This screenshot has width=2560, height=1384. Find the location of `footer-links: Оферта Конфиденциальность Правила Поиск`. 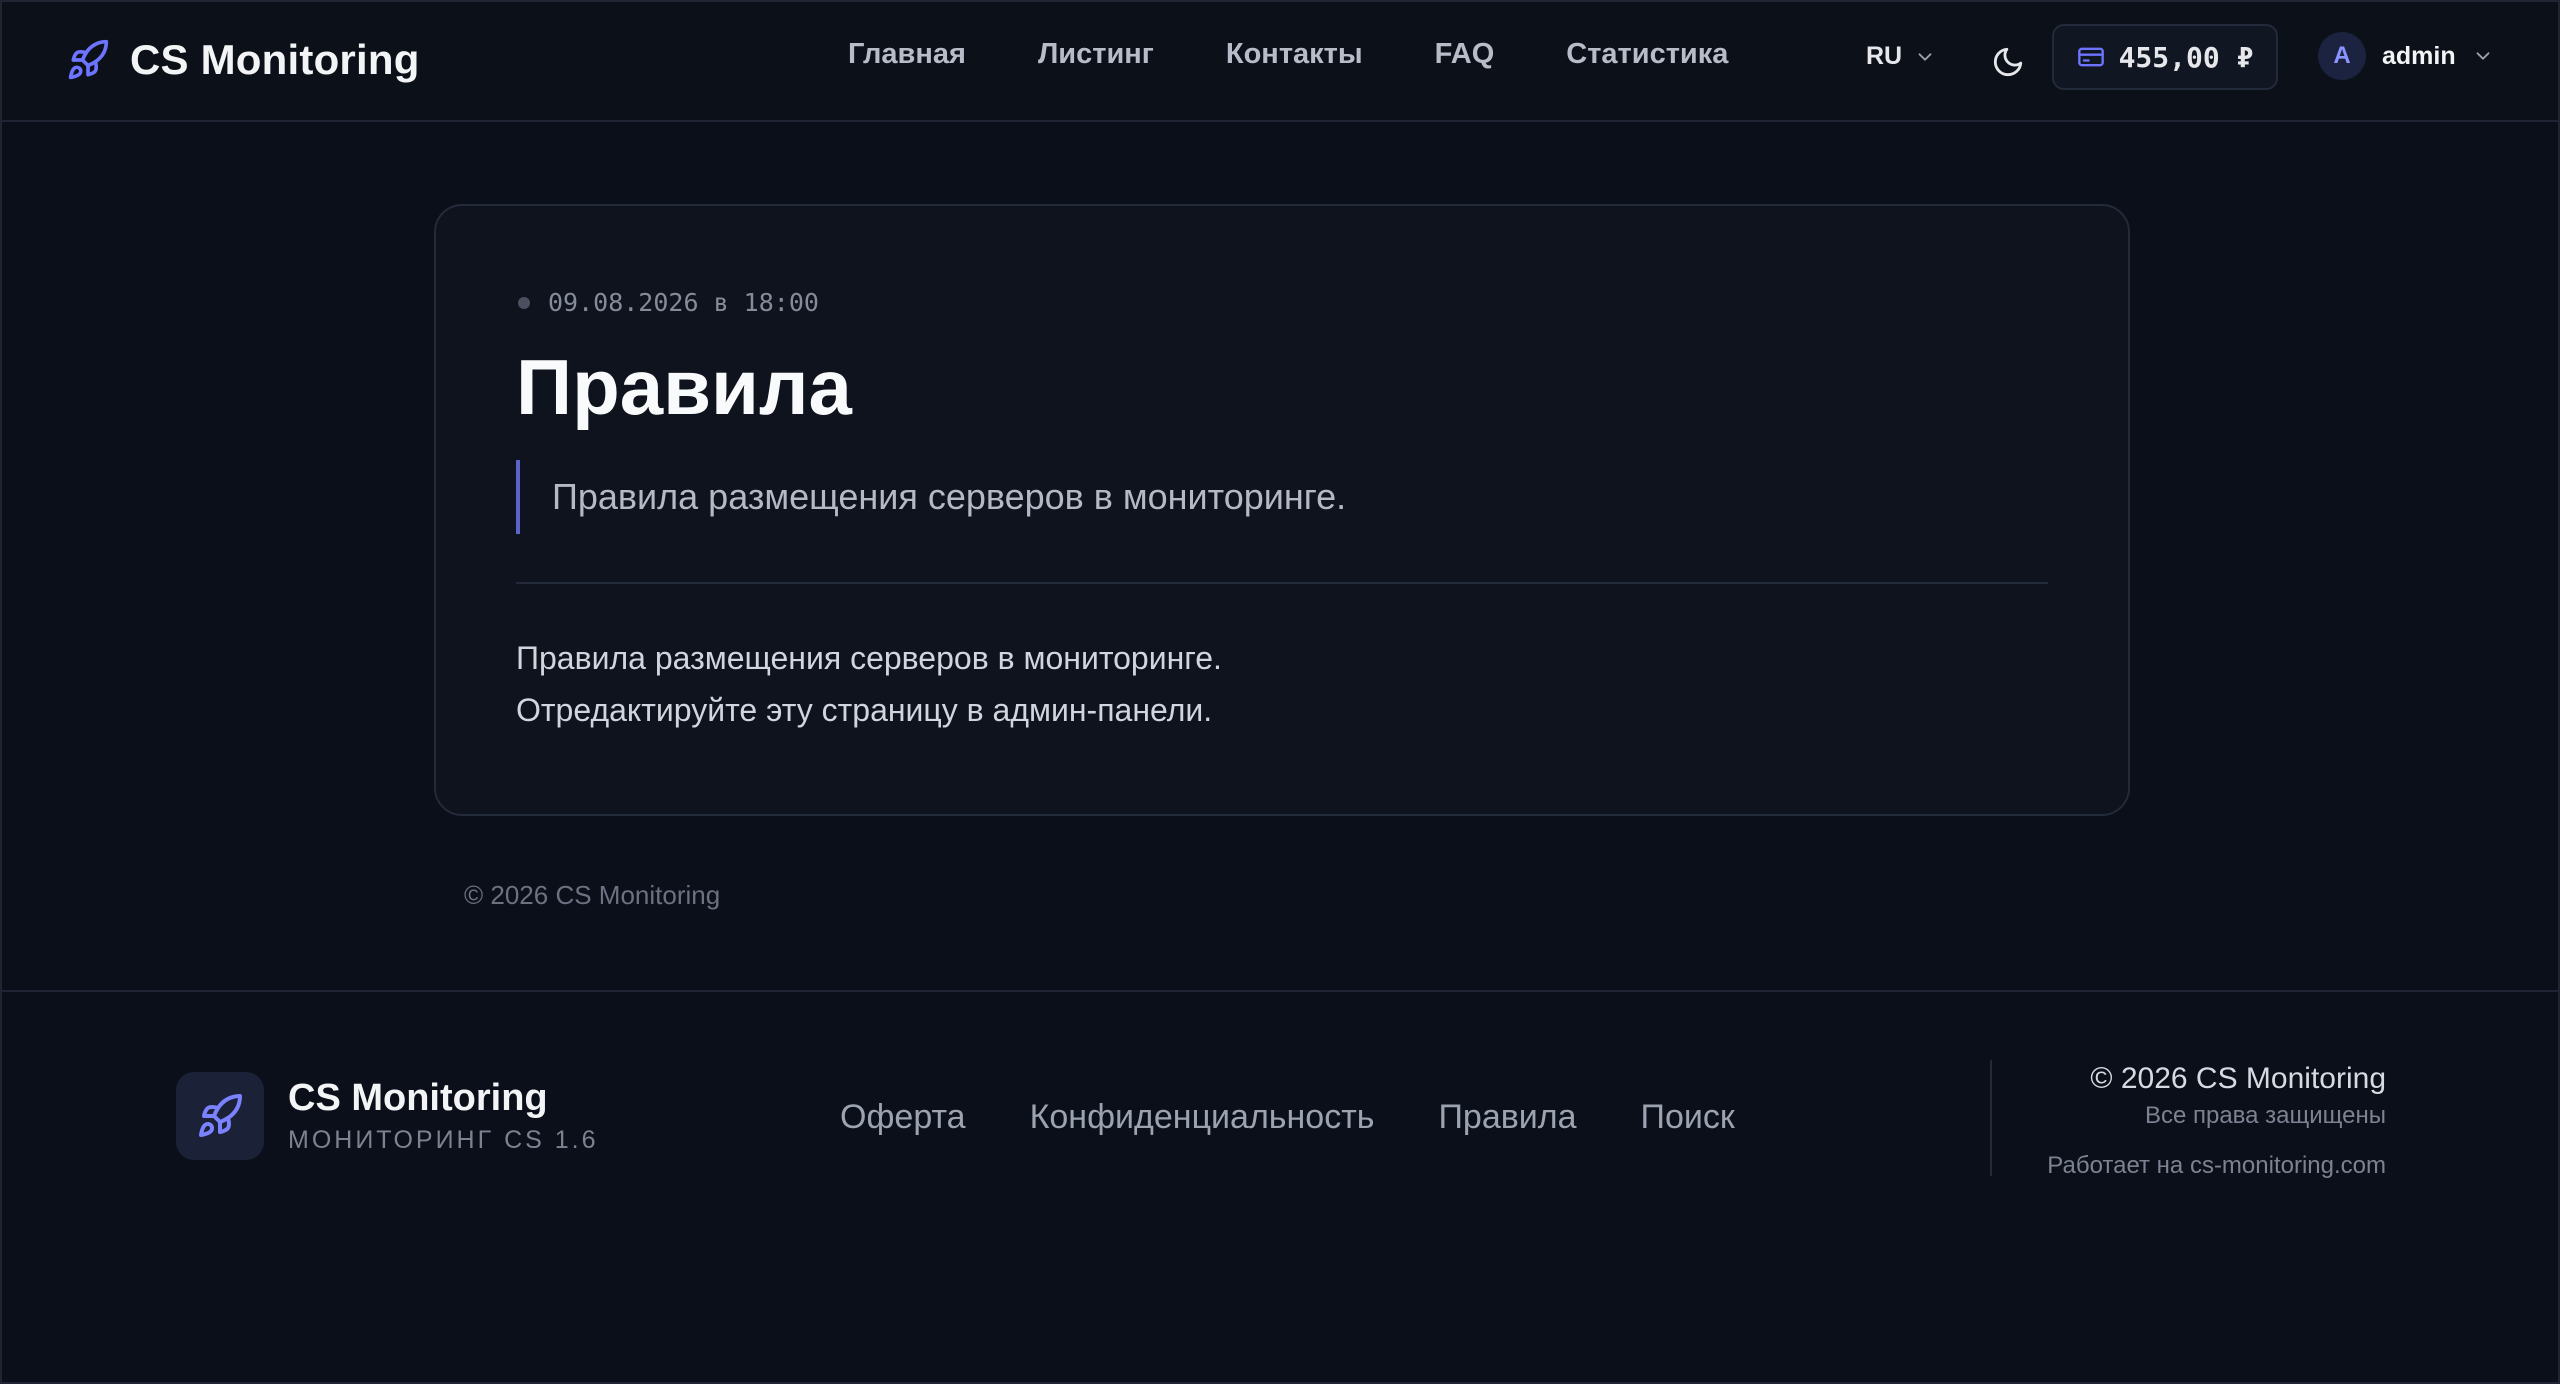

footer-links: Оферта Конфиденциальность Правила Поиск is located at coordinates (1287, 1117).